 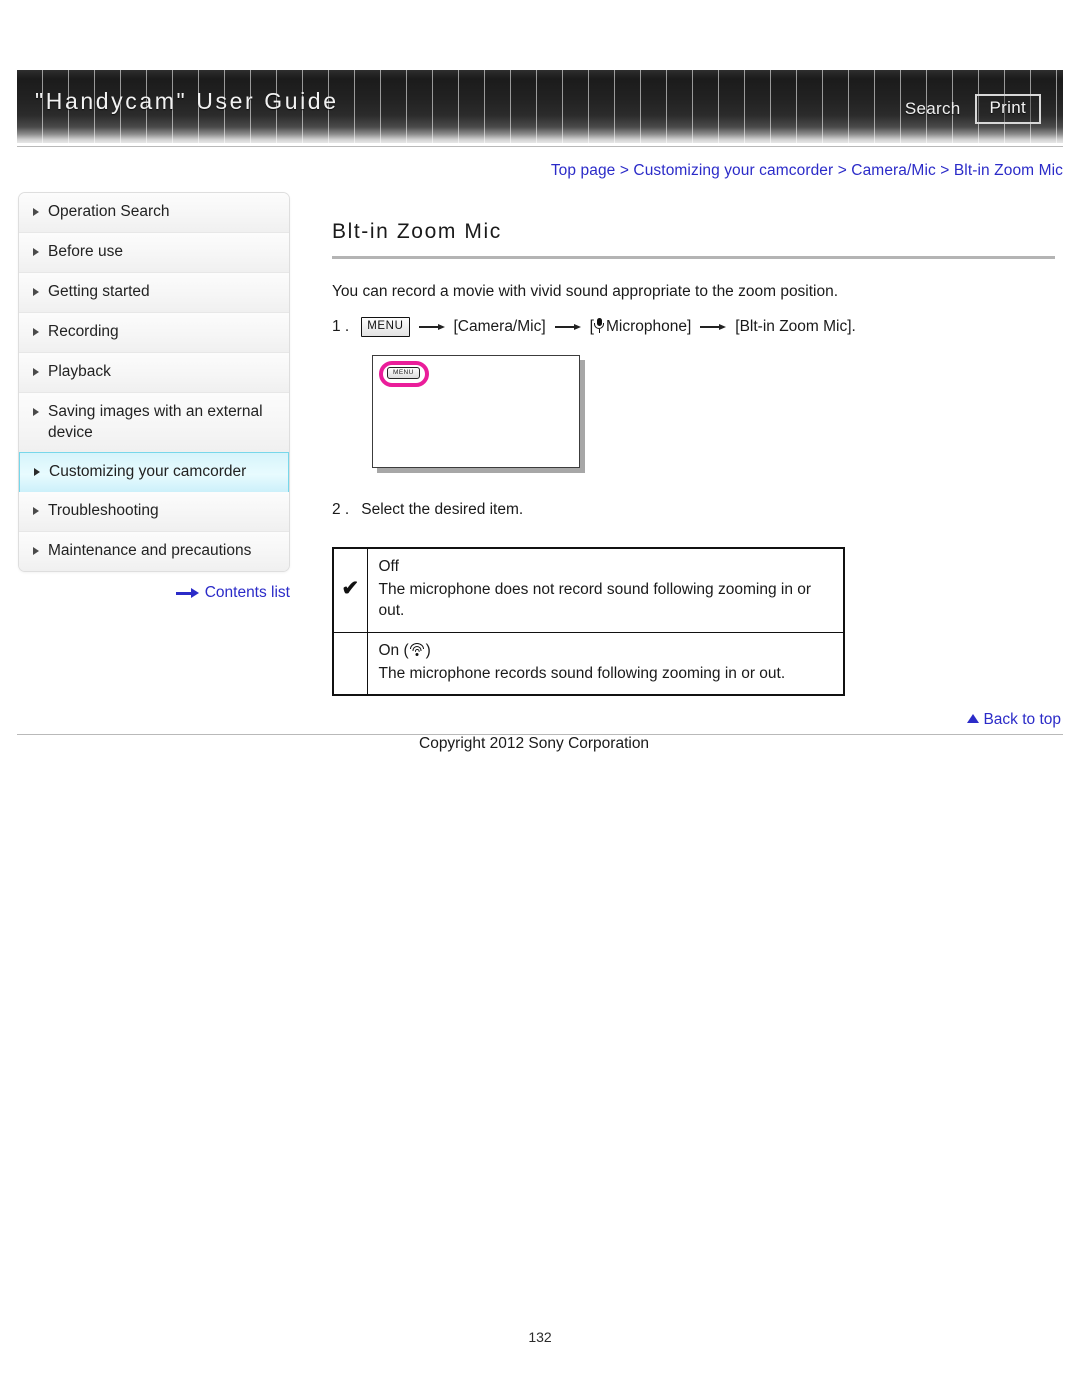 I want to click on camcorder-screen-illustration: MENU, so click(x=476, y=411).